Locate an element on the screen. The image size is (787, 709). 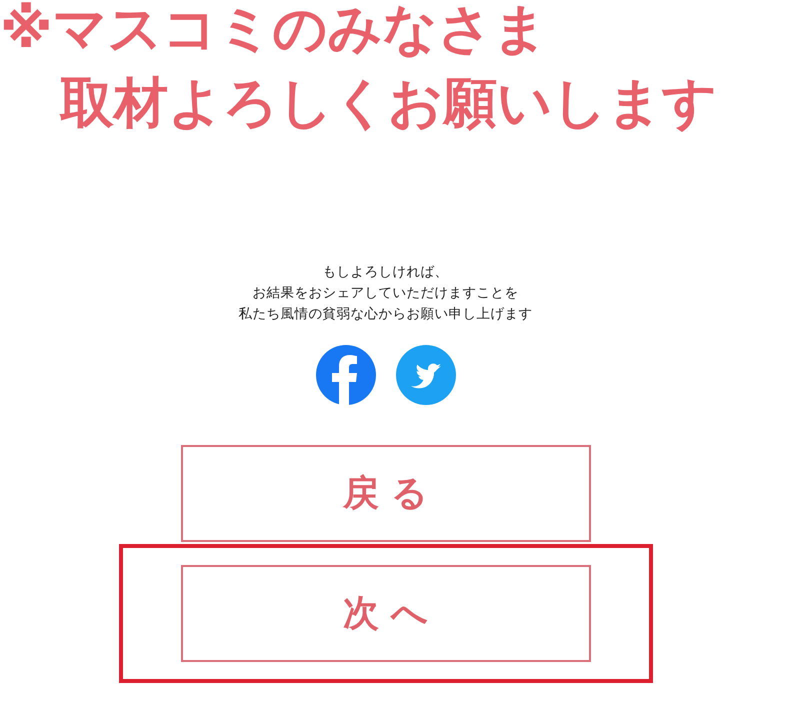
headline: 取材よろしくお願いします is located at coordinates (388, 103).